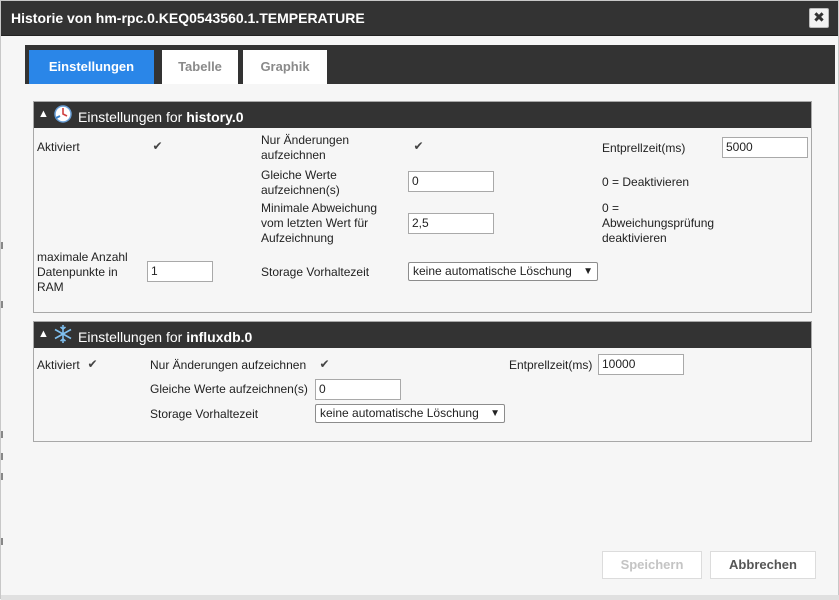 The height and width of the screenshot is (600, 839). Describe the element at coordinates (157, 146) in the screenshot. I see `history-enabled-checkbox: ✔` at that location.